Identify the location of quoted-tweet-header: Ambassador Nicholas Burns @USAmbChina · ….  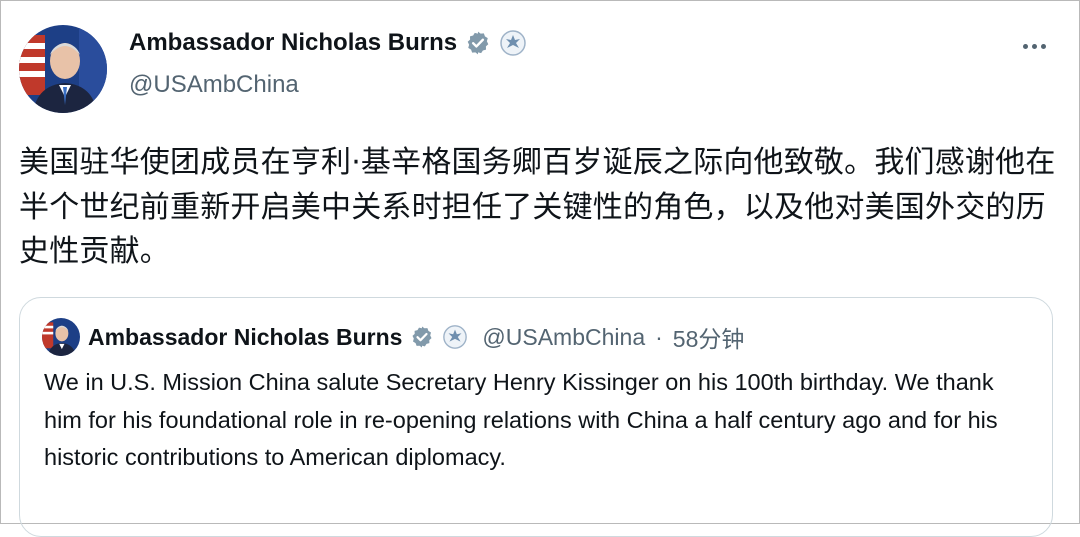
(393, 337).